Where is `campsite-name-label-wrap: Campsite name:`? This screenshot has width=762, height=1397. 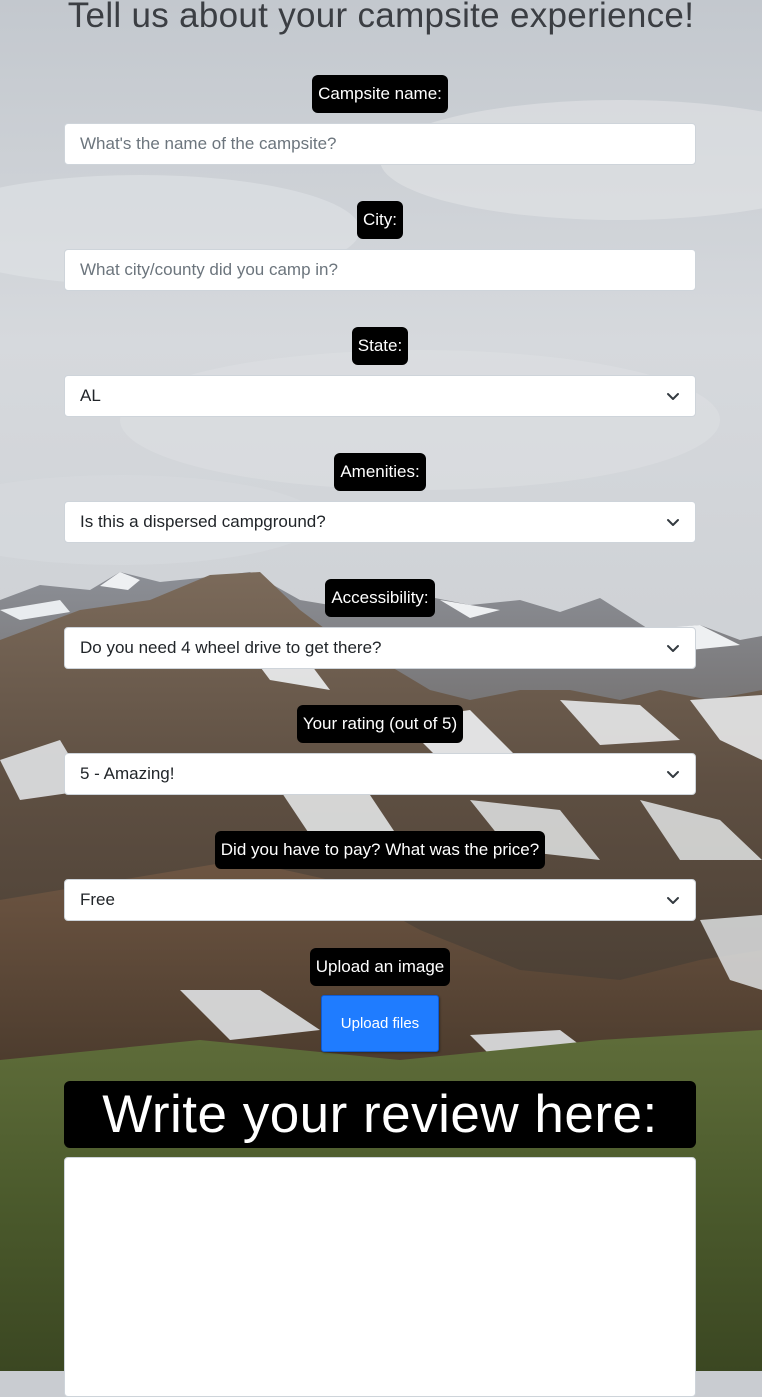 campsite-name-label-wrap: Campsite name: is located at coordinates (380, 95).